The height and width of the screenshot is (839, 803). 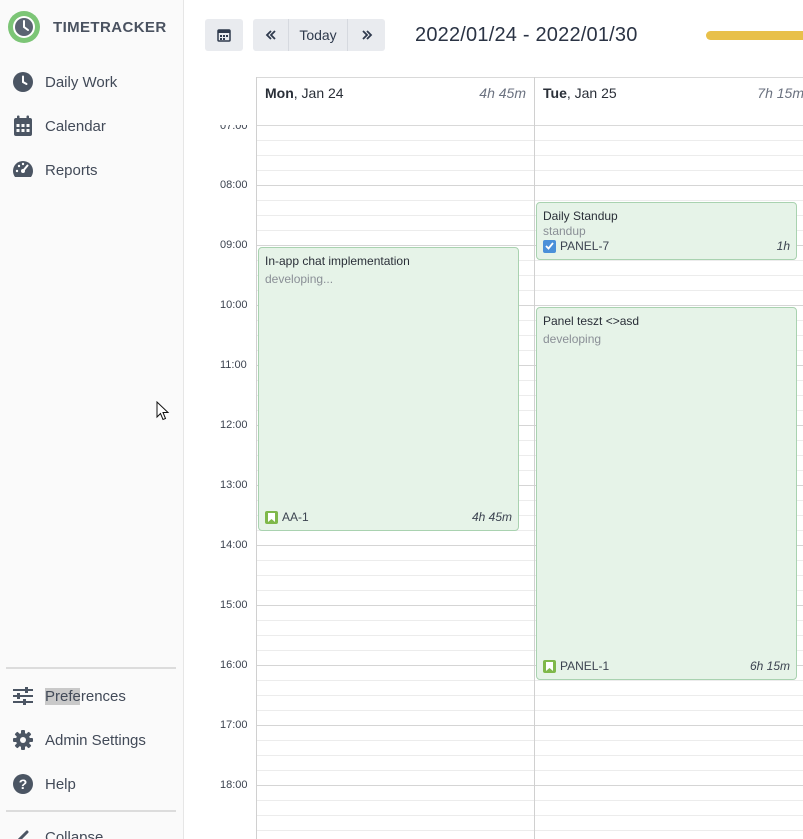 What do you see at coordinates (754, 35) in the screenshot?
I see `week-progress-bar` at bounding box center [754, 35].